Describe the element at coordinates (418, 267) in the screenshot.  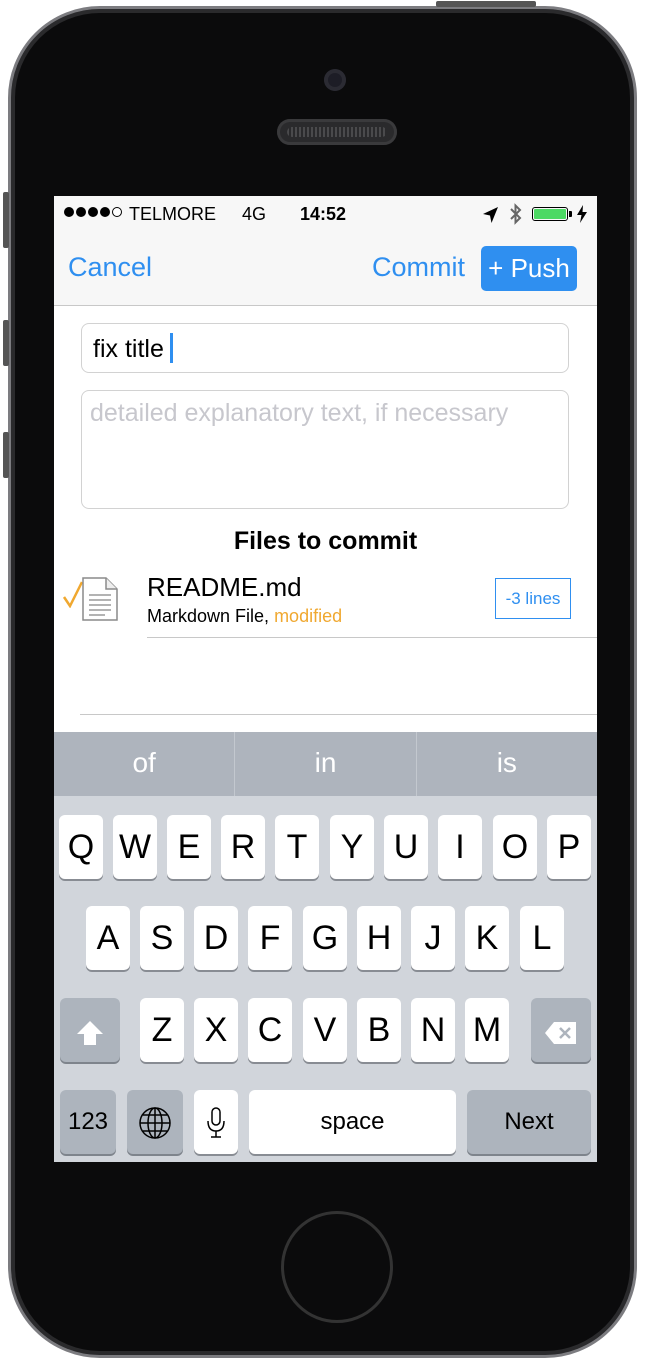
I see `commit-button: Commit` at that location.